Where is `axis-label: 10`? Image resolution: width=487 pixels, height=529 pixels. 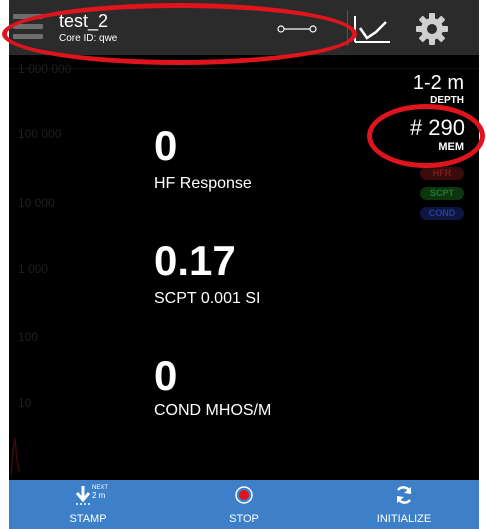
axis-label: 10 is located at coordinates (25, 403).